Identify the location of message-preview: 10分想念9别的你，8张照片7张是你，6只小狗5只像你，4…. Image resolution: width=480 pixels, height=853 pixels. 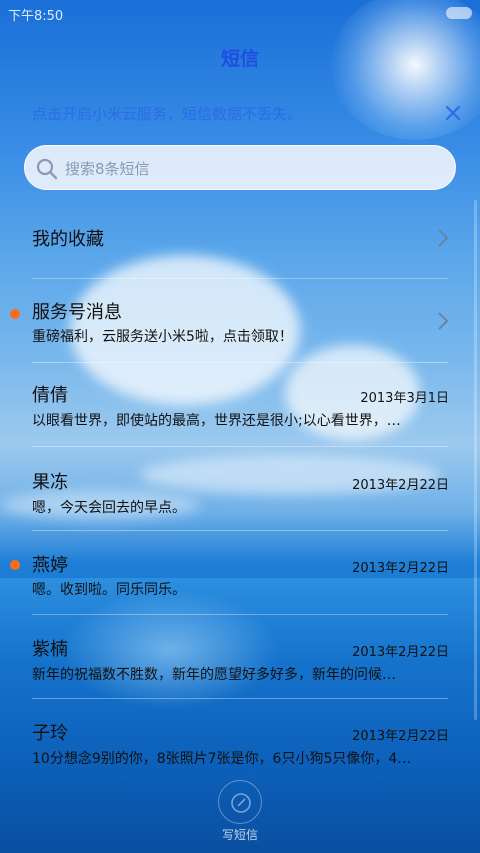
(222, 759).